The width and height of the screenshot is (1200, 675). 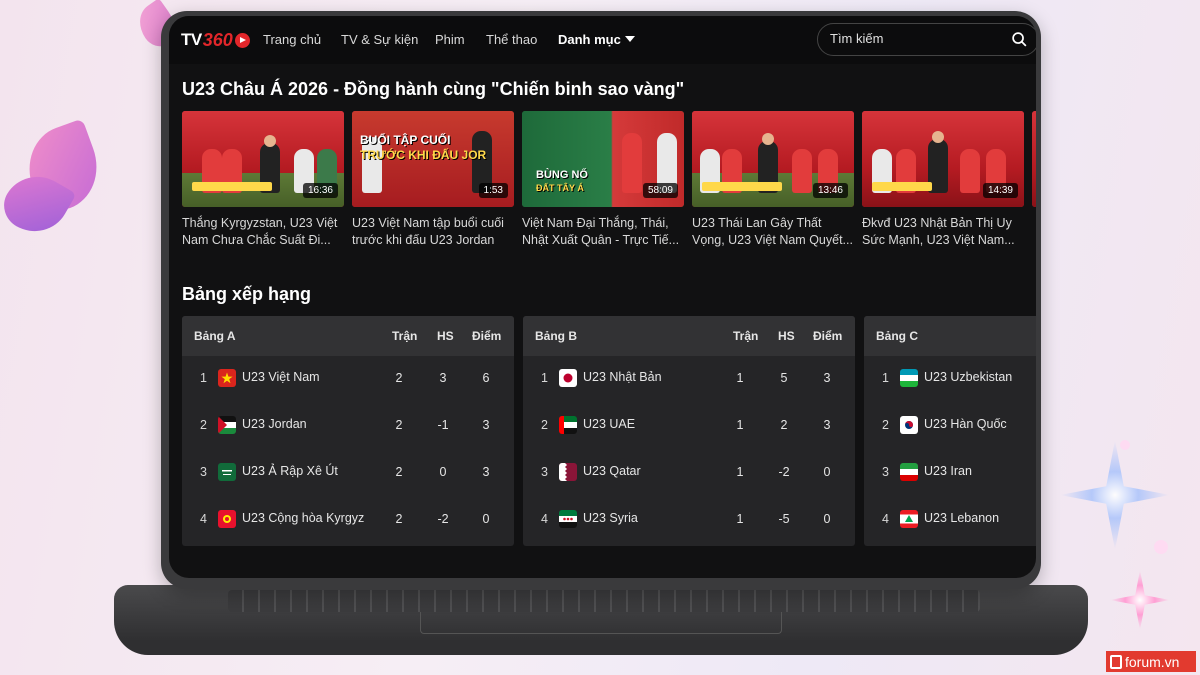 I want to click on tv360-logo: TV 360, so click(x=215, y=40).